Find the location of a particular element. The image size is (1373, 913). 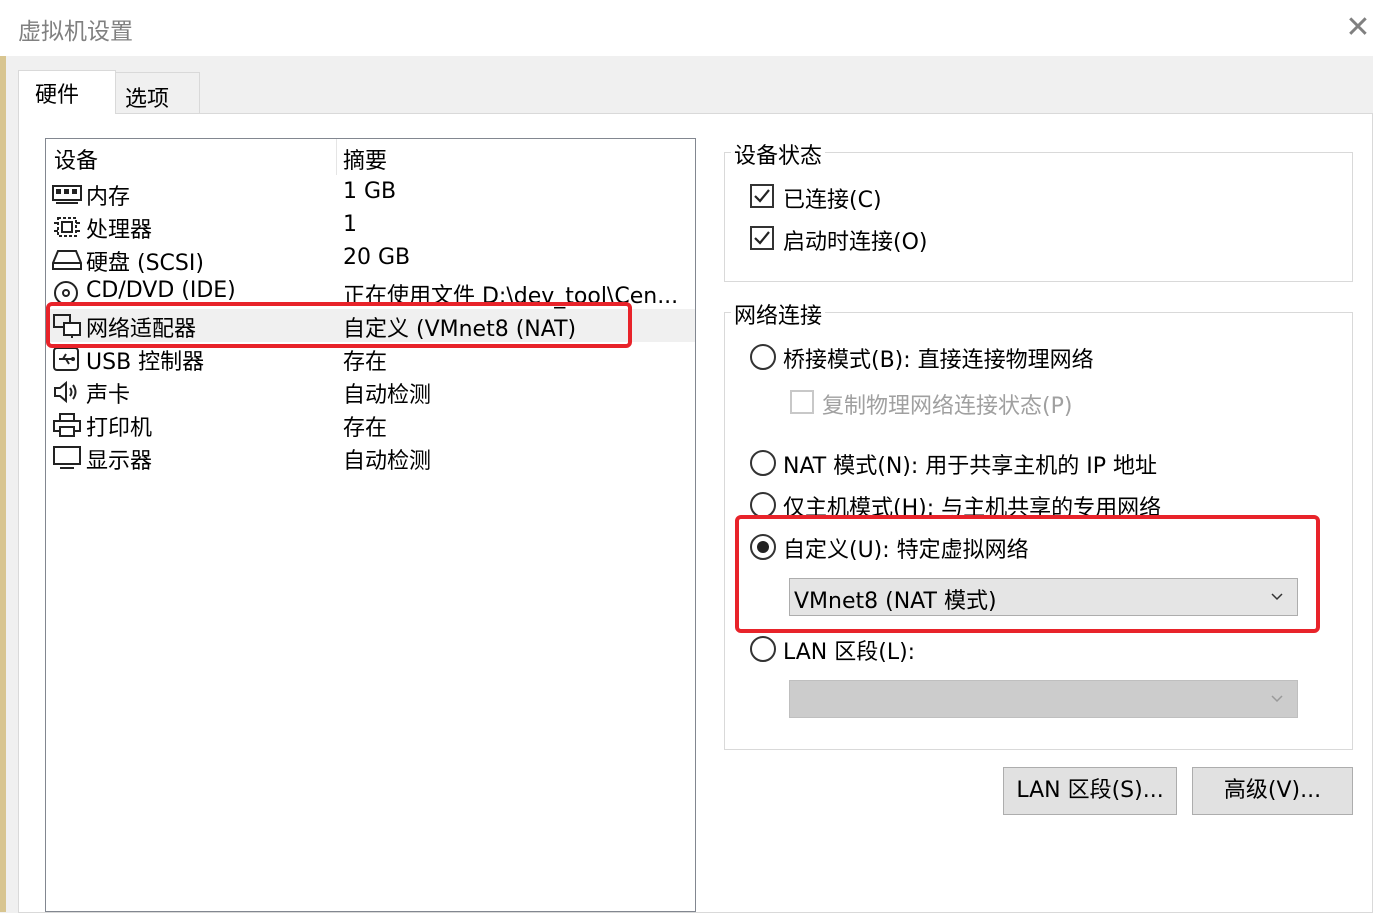

tab-options: 选项 is located at coordinates (157, 93).